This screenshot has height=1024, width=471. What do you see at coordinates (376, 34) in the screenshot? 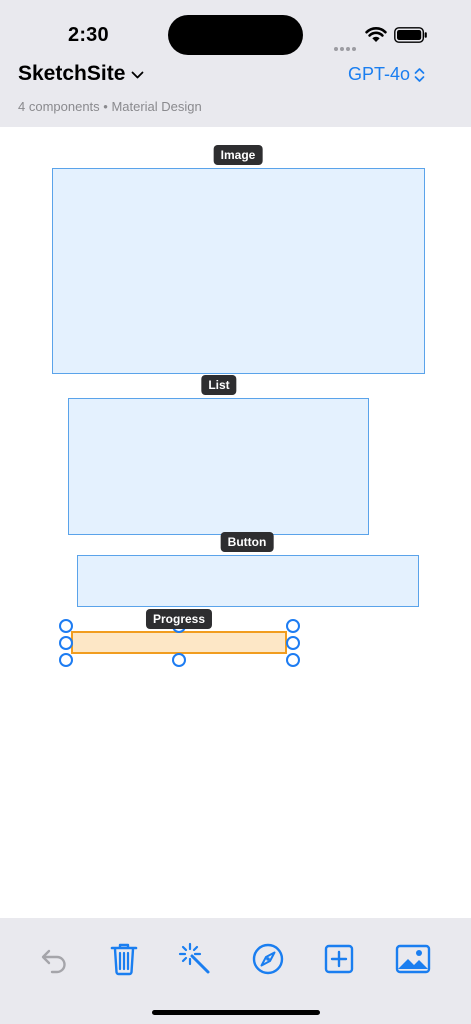
I see `wifi-icon` at bounding box center [376, 34].